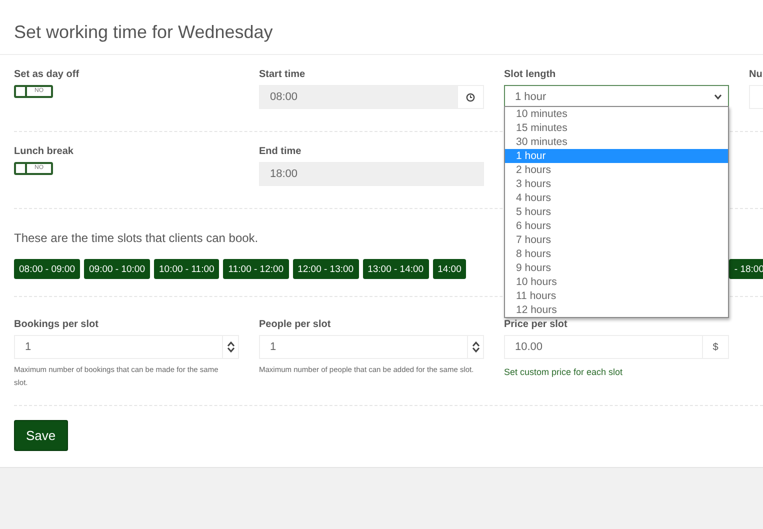 This screenshot has height=529, width=763. I want to click on time-slot-button: 13:00 - 14:00, so click(395, 269).